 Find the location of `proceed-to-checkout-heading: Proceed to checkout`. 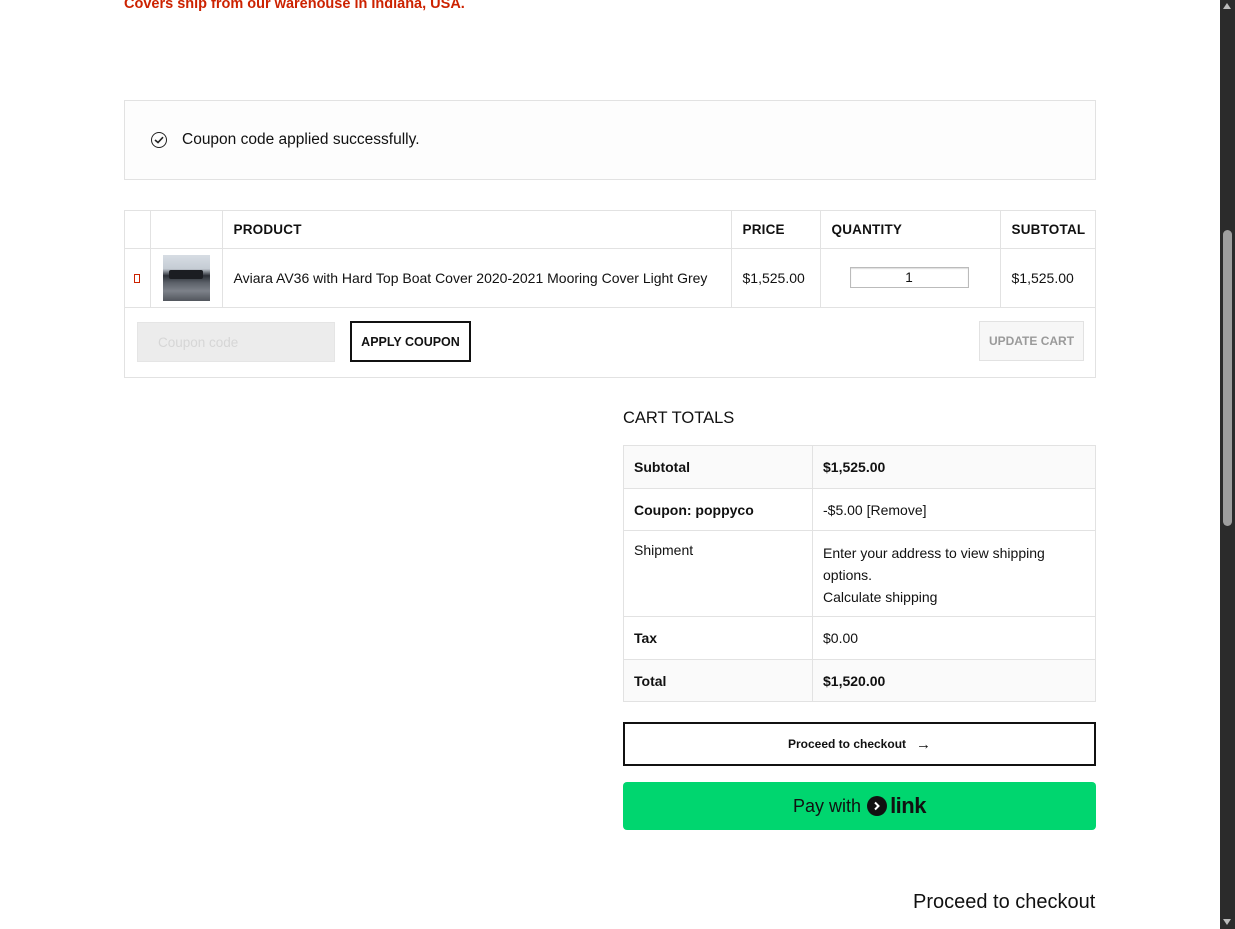

proceed-to-checkout-heading: Proceed to checkout is located at coordinates (1004, 902).